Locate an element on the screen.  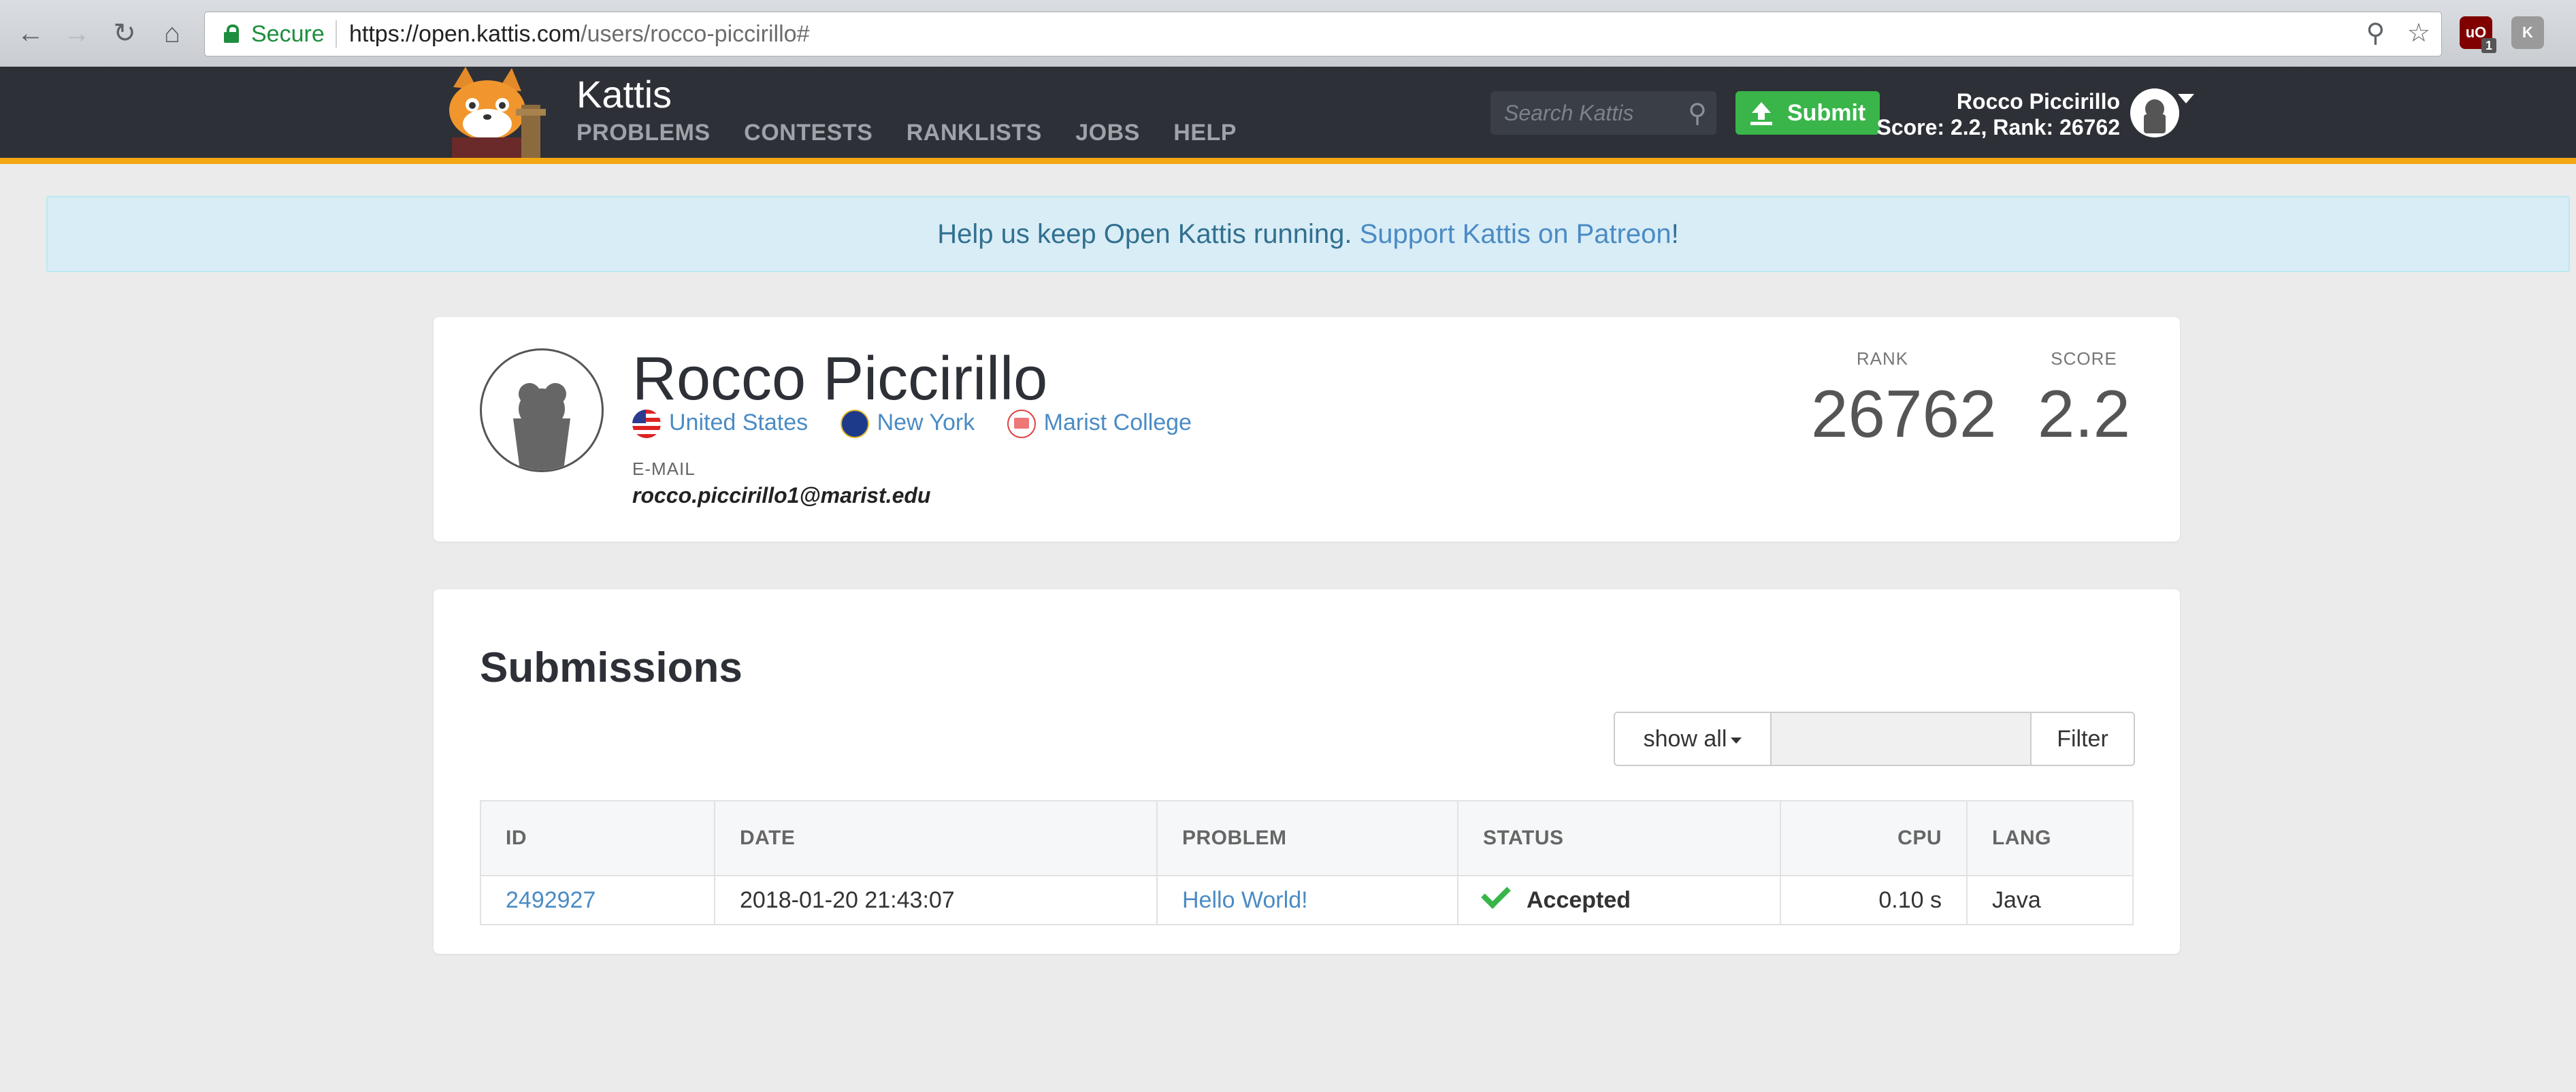
user-name: Rocco Piccirillo is located at coordinates (2038, 102).